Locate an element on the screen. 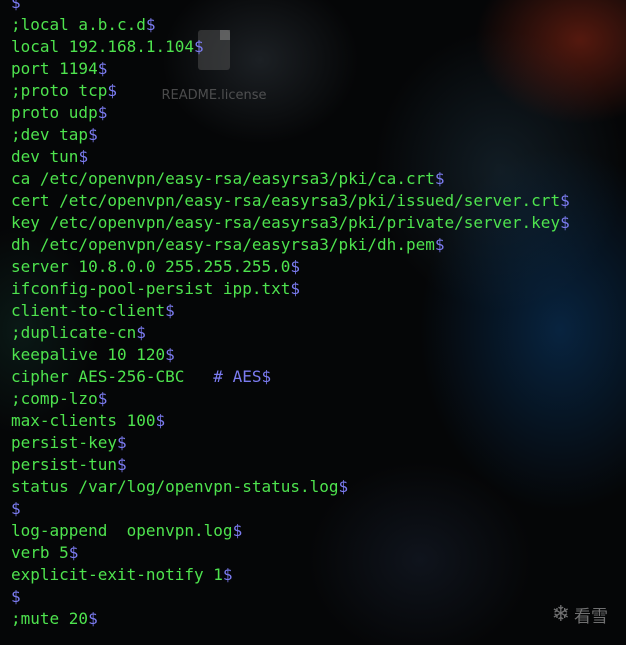  cipher-comment: # AES is located at coordinates (237, 376).